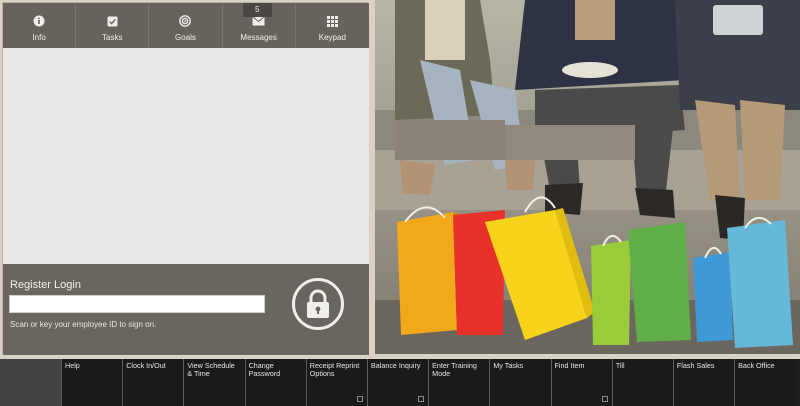 The height and width of the screenshot is (406, 800). What do you see at coordinates (257, 10) in the screenshot?
I see `messages-count-badge: 5` at bounding box center [257, 10].